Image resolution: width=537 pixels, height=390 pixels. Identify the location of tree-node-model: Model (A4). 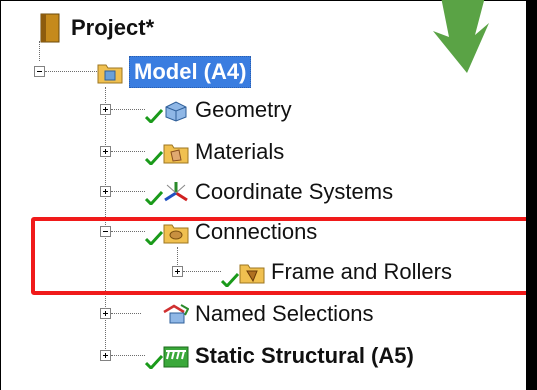
(174, 72).